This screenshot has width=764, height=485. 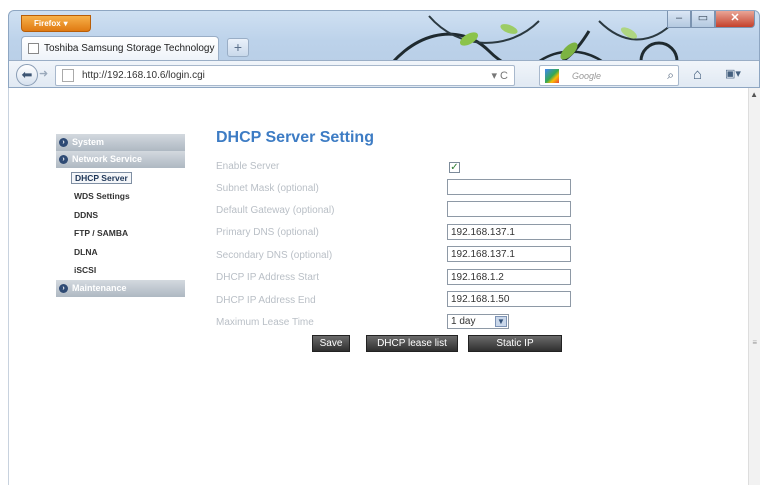 I want to click on url-bar: http://192.168.10.6/login.cgi ▾ C, so click(x=285, y=75).